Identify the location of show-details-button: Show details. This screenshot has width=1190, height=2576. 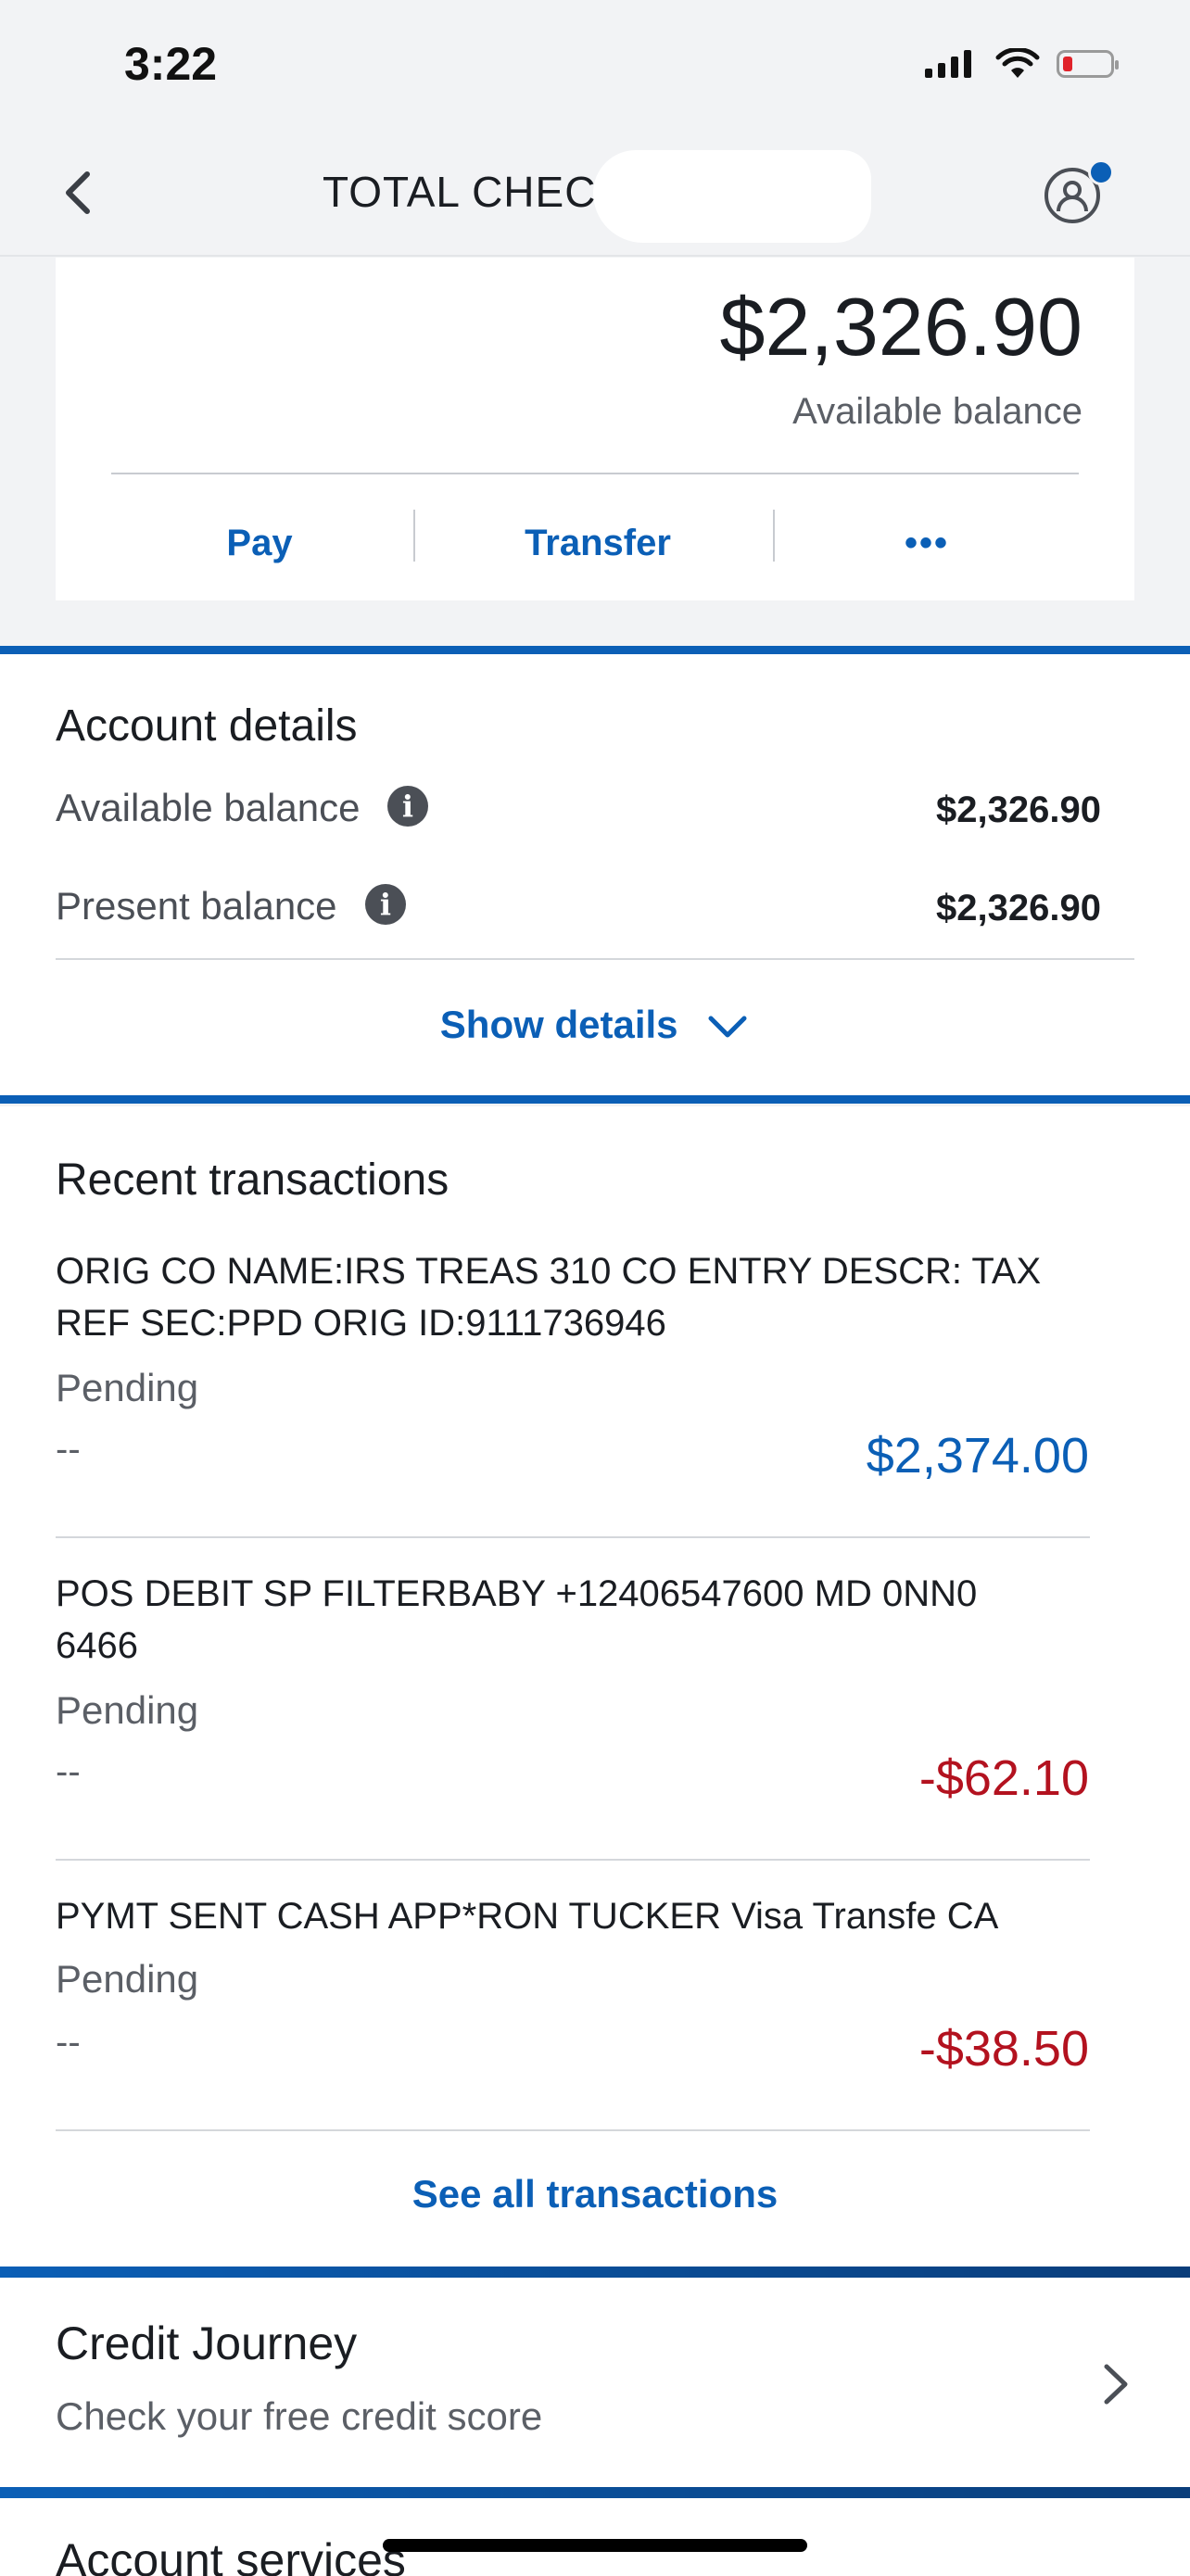
(595, 1025).